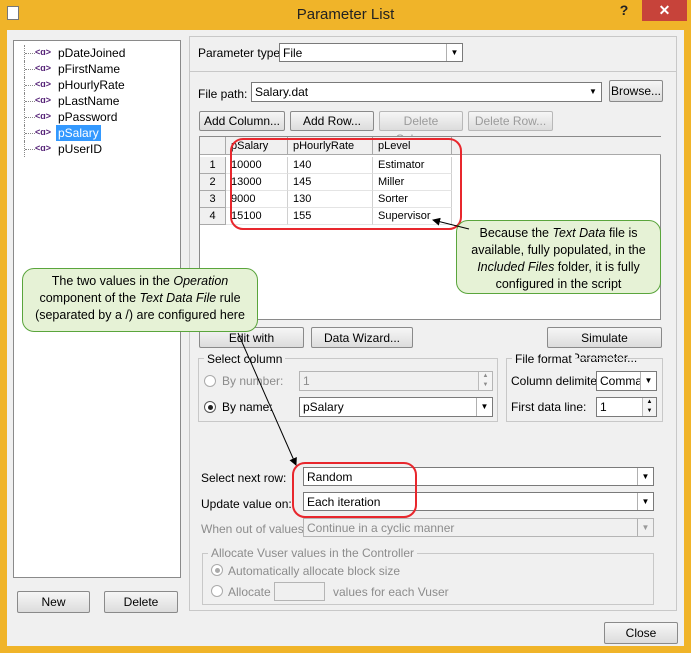  I want to click on param-type-select: File ▼, so click(371, 52).